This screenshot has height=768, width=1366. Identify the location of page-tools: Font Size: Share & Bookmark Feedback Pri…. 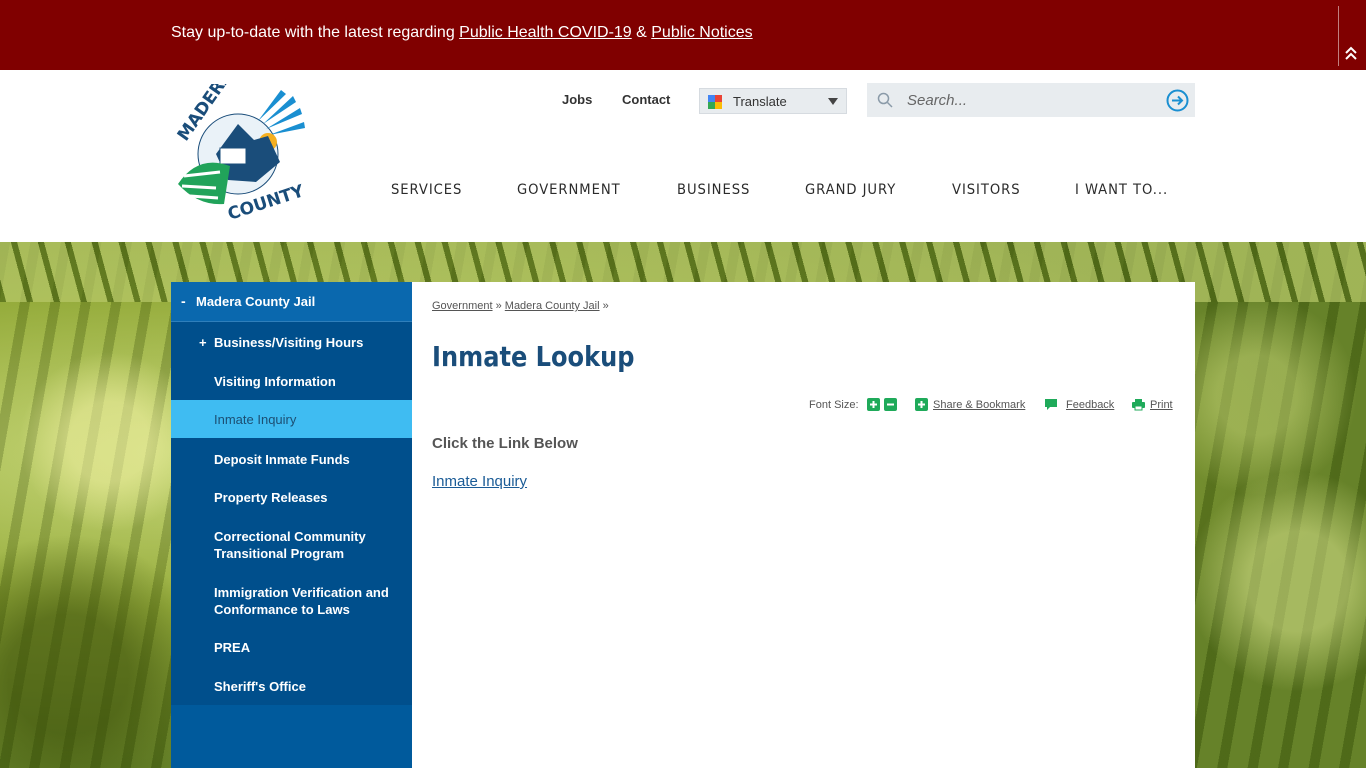
(994, 406).